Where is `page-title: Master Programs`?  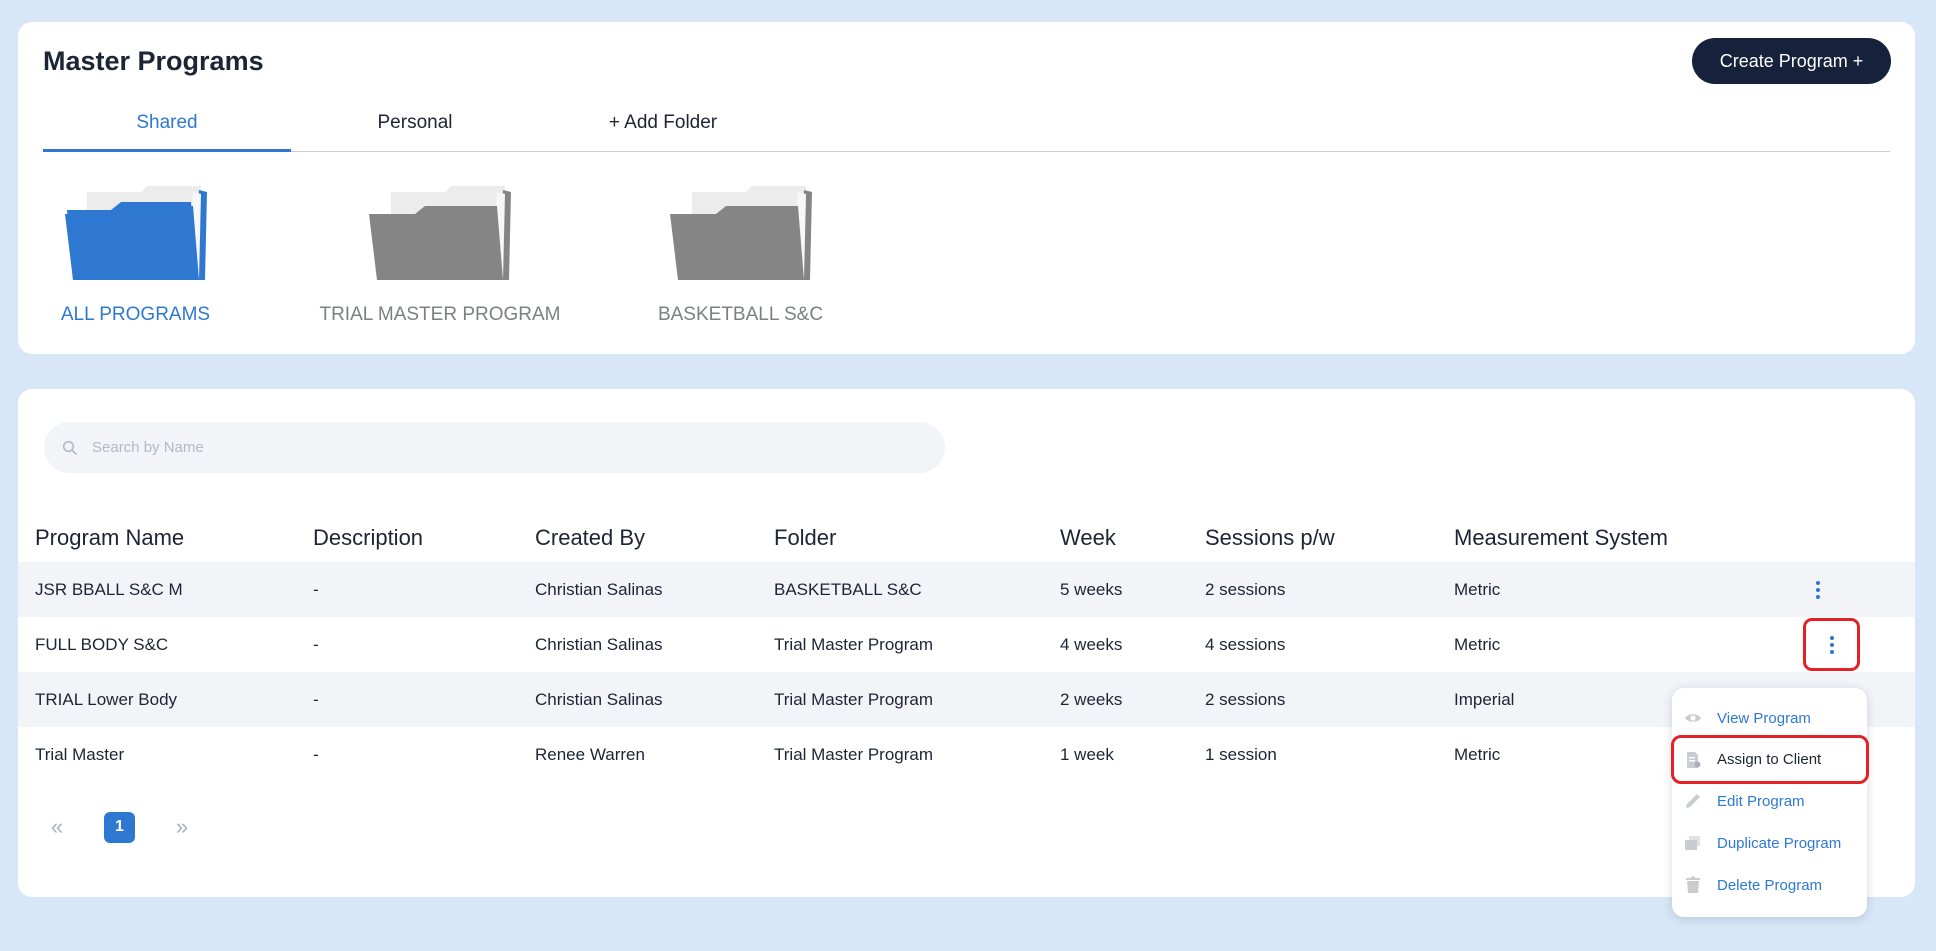
page-title: Master Programs is located at coordinates (153, 61).